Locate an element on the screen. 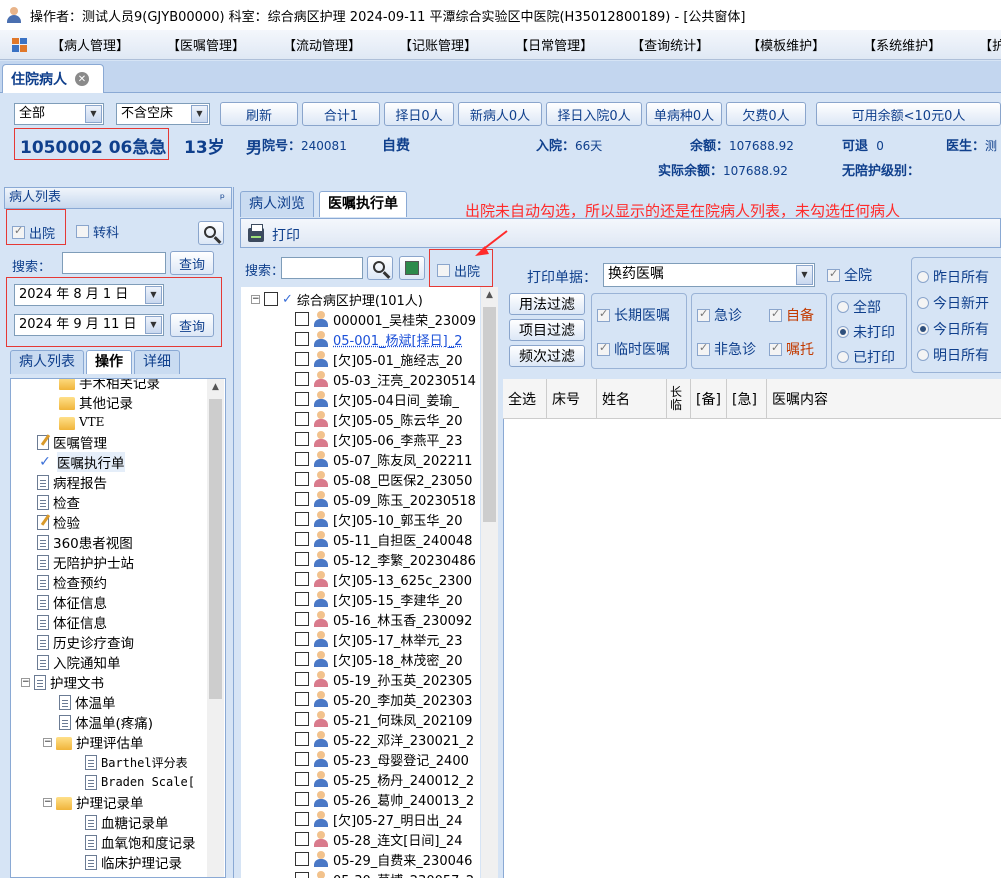  item-filter-button: 项目过滤 is located at coordinates (547, 330).